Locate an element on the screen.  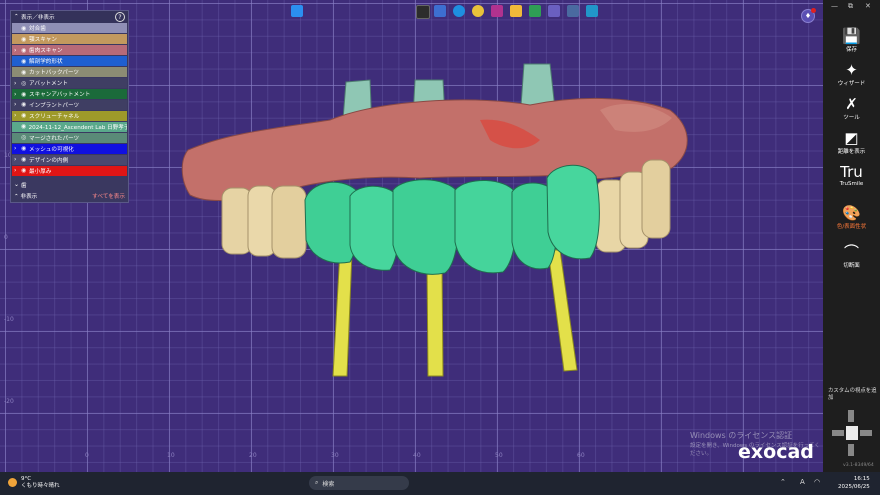
toolbar-tooth-section-button: ⌒ 切断面 is located at coordinates (851, 256).